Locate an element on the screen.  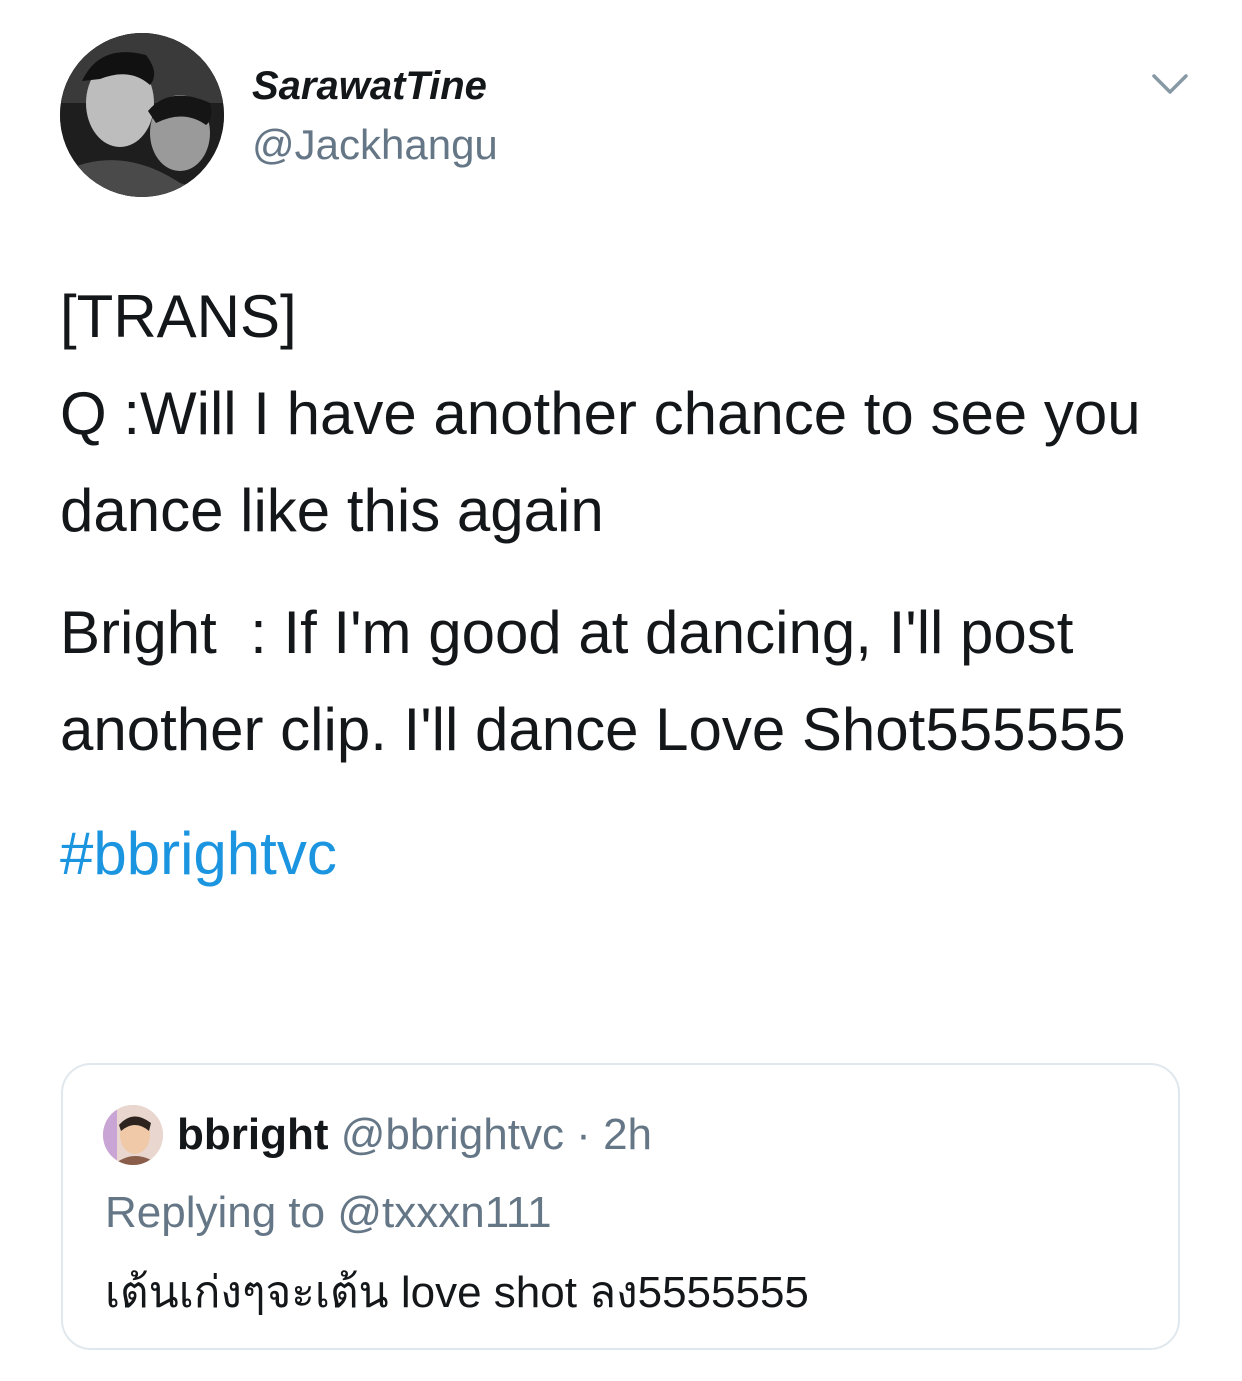
quoted-tweet-header: bbright @bbrightvc · 2h is located at coordinates (414, 1135).